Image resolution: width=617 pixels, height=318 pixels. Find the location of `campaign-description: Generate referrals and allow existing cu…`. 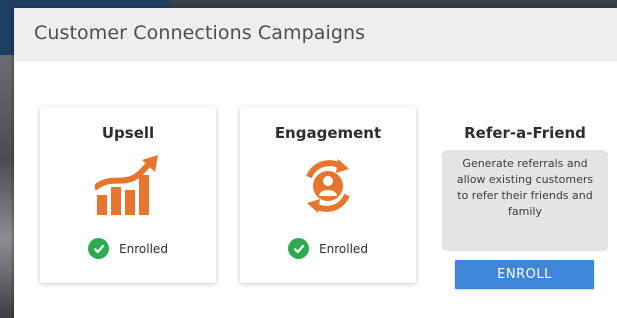

campaign-description: Generate referrals and allow existing cu… is located at coordinates (525, 200).